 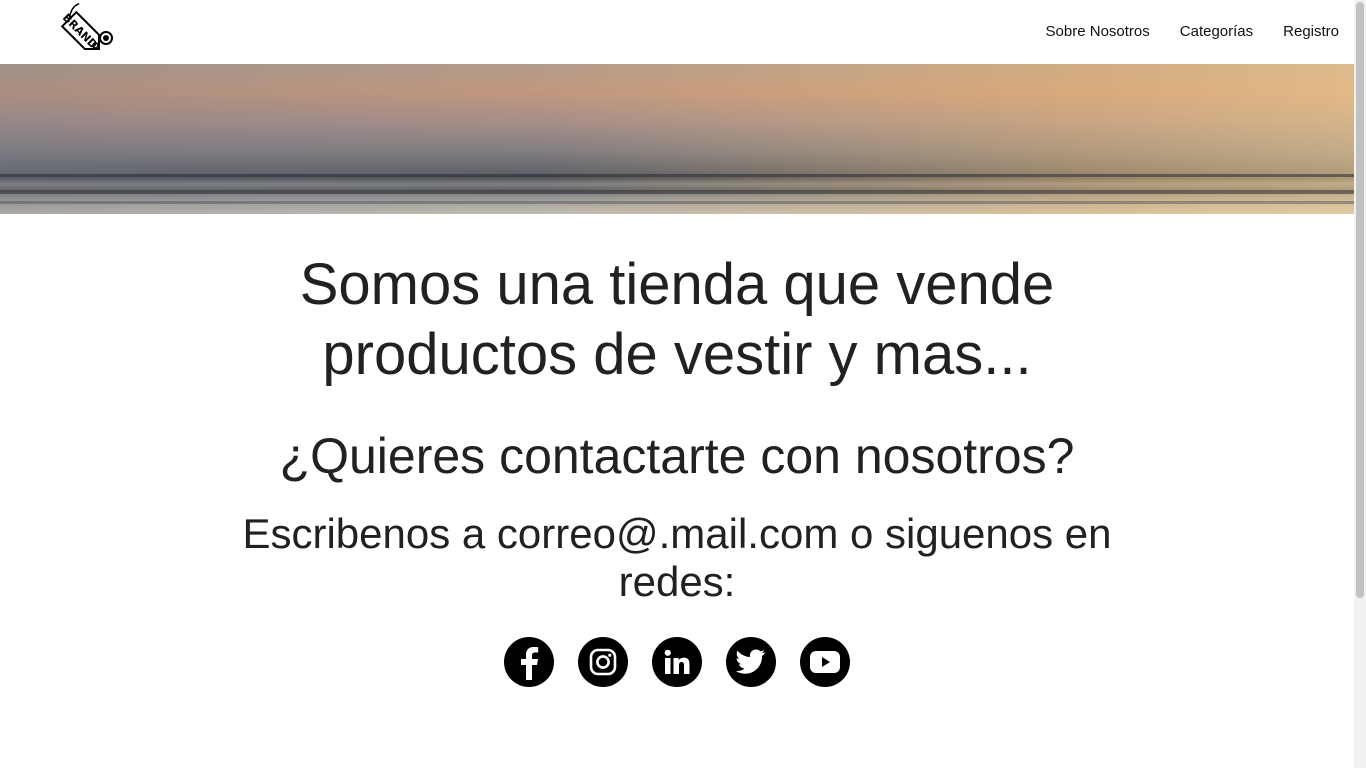 What do you see at coordinates (677, 32) in the screenshot?
I see `top-navbar: BRAND Sobre Nosotros Categorías Registro` at bounding box center [677, 32].